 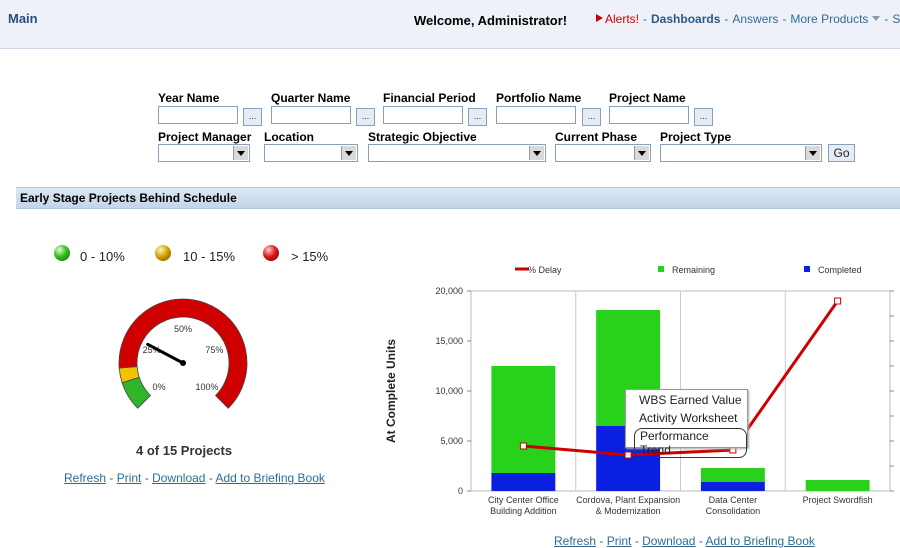 What do you see at coordinates (491, 20) in the screenshot?
I see `welcome-text: Welcome, Administrator!` at bounding box center [491, 20].